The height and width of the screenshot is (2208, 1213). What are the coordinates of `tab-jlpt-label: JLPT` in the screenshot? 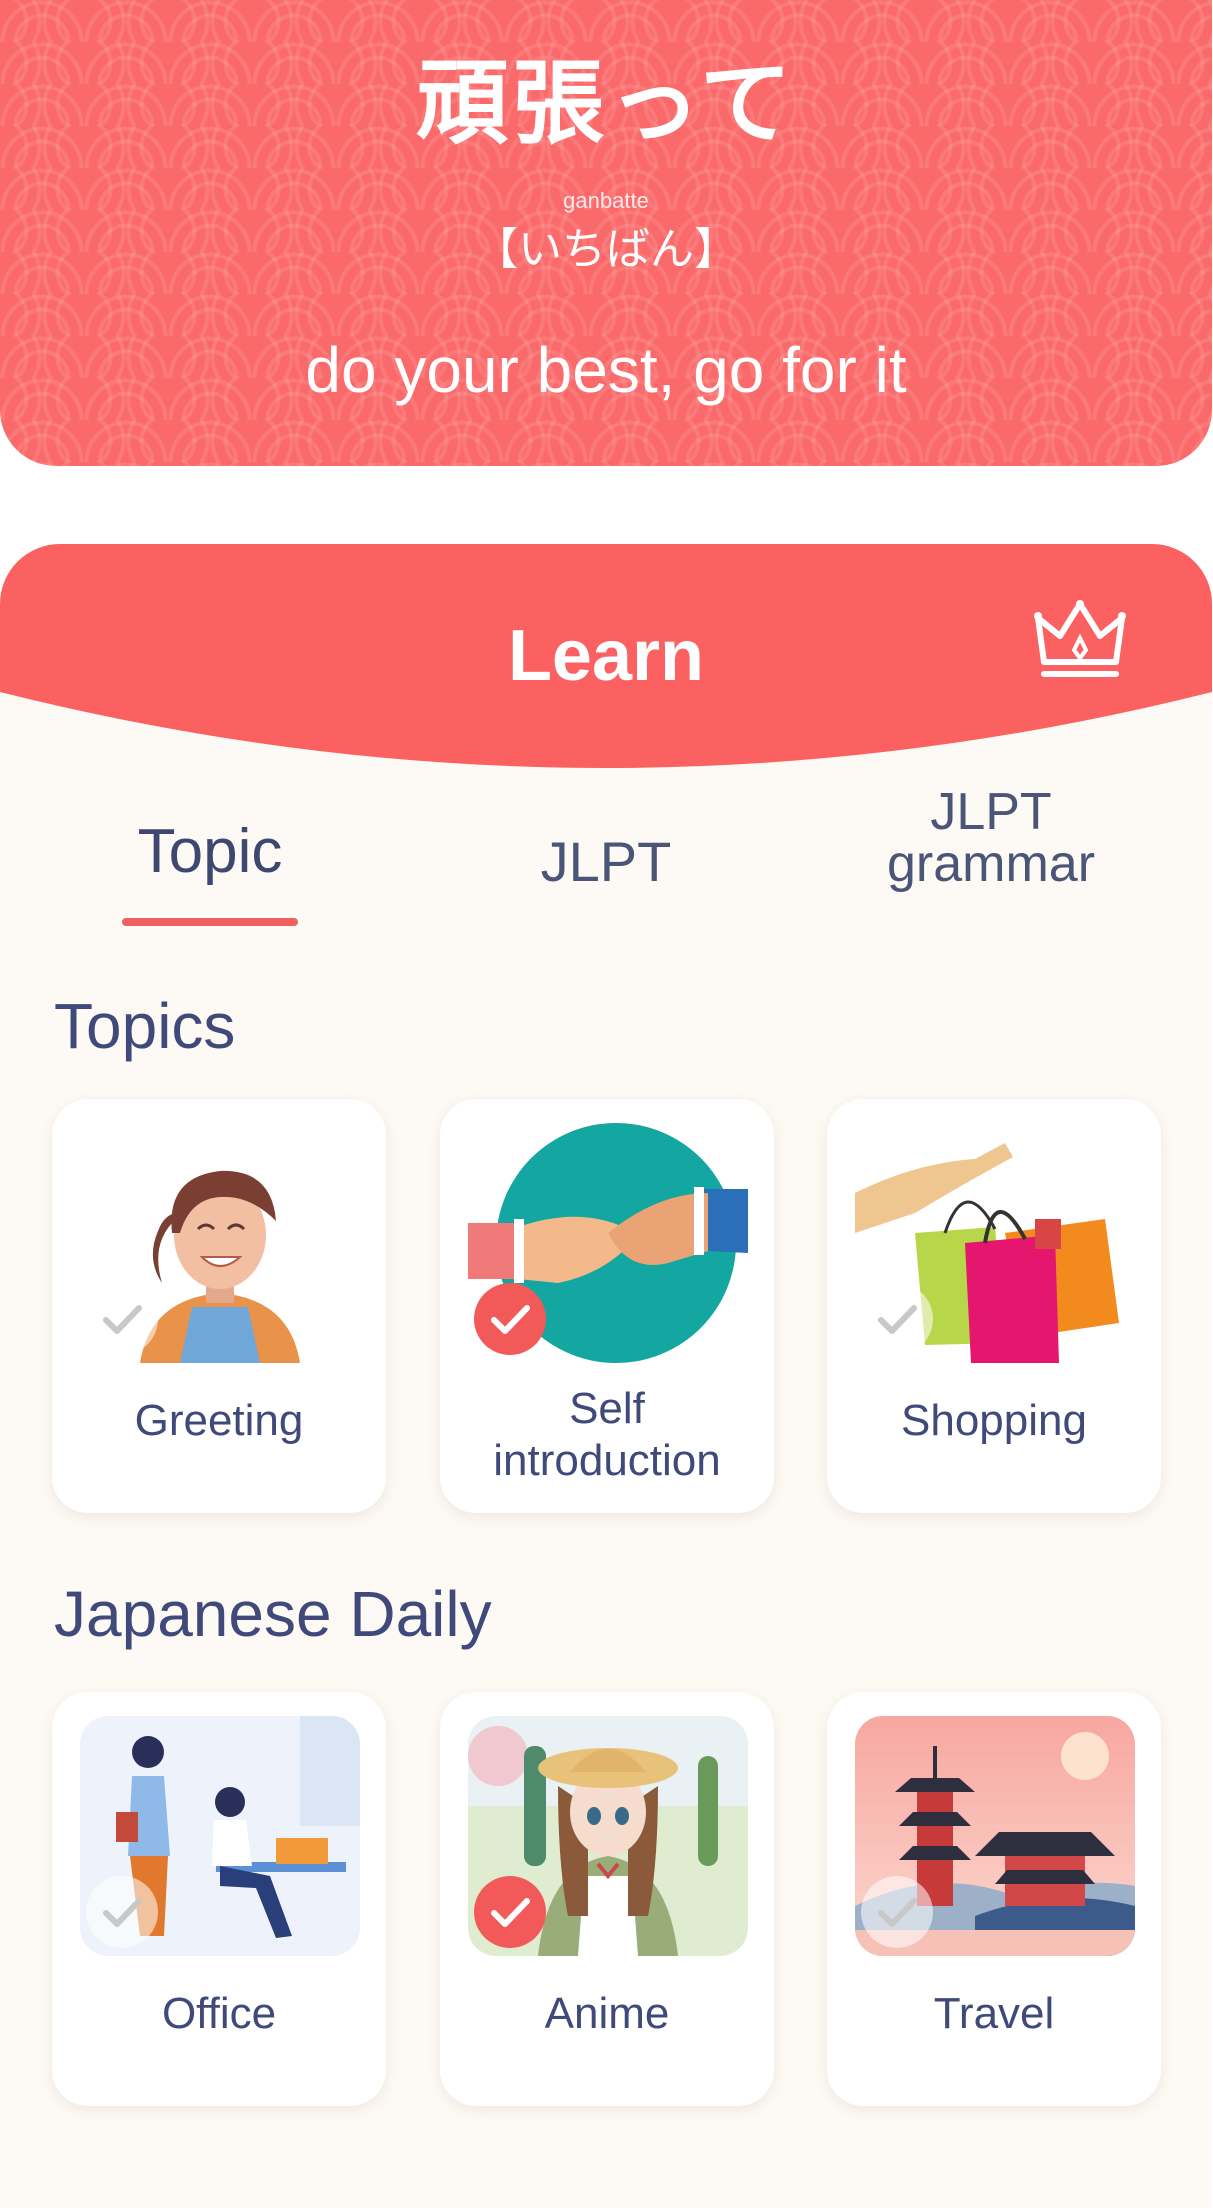 It's located at (606, 861).